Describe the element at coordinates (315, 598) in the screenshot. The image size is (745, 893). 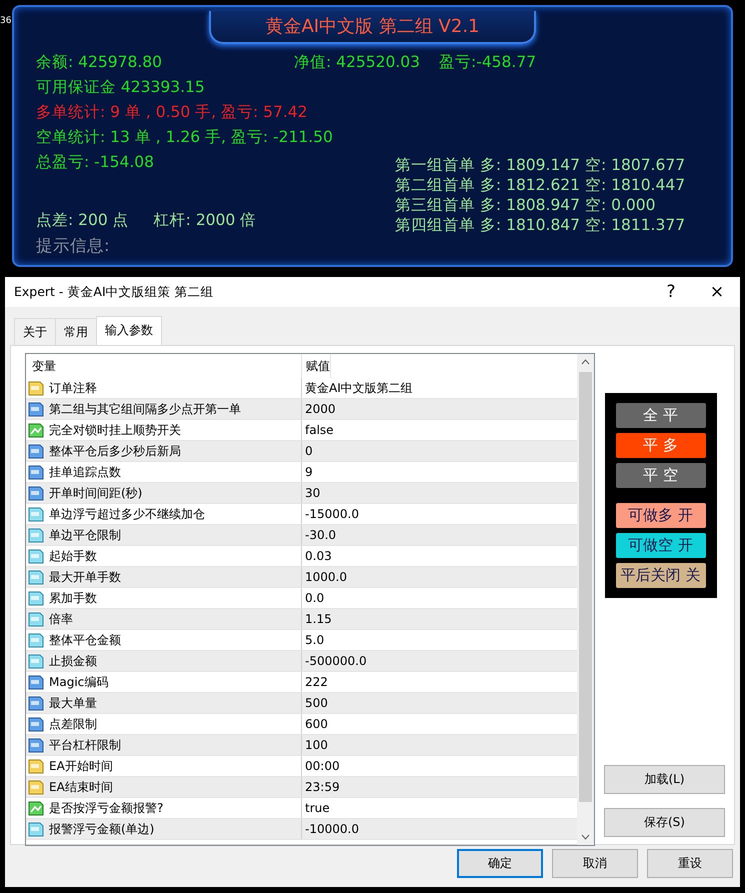
I see `parameter-value: 0.0` at that location.